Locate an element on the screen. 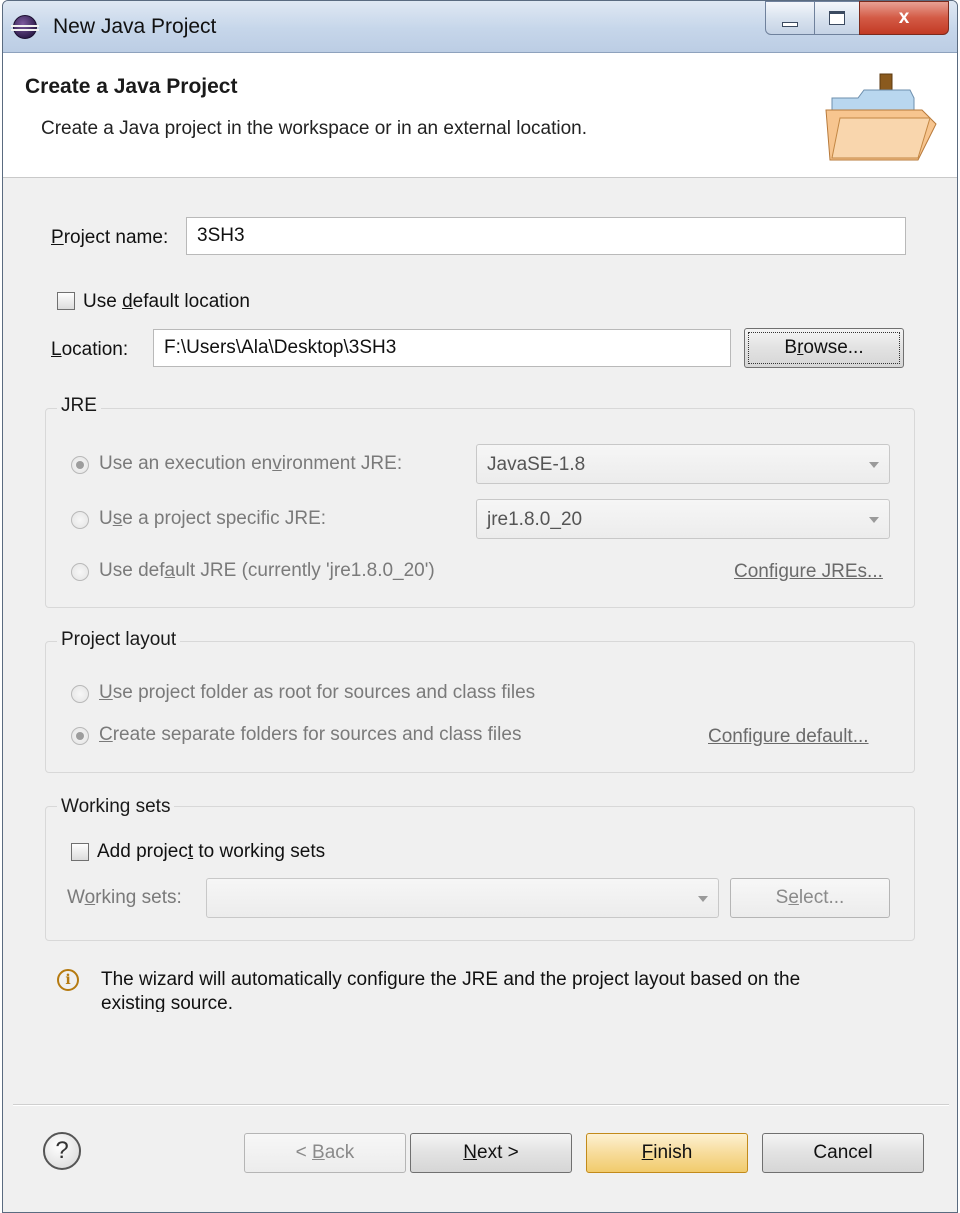  button-bar-separator is located at coordinates (481, 1105).